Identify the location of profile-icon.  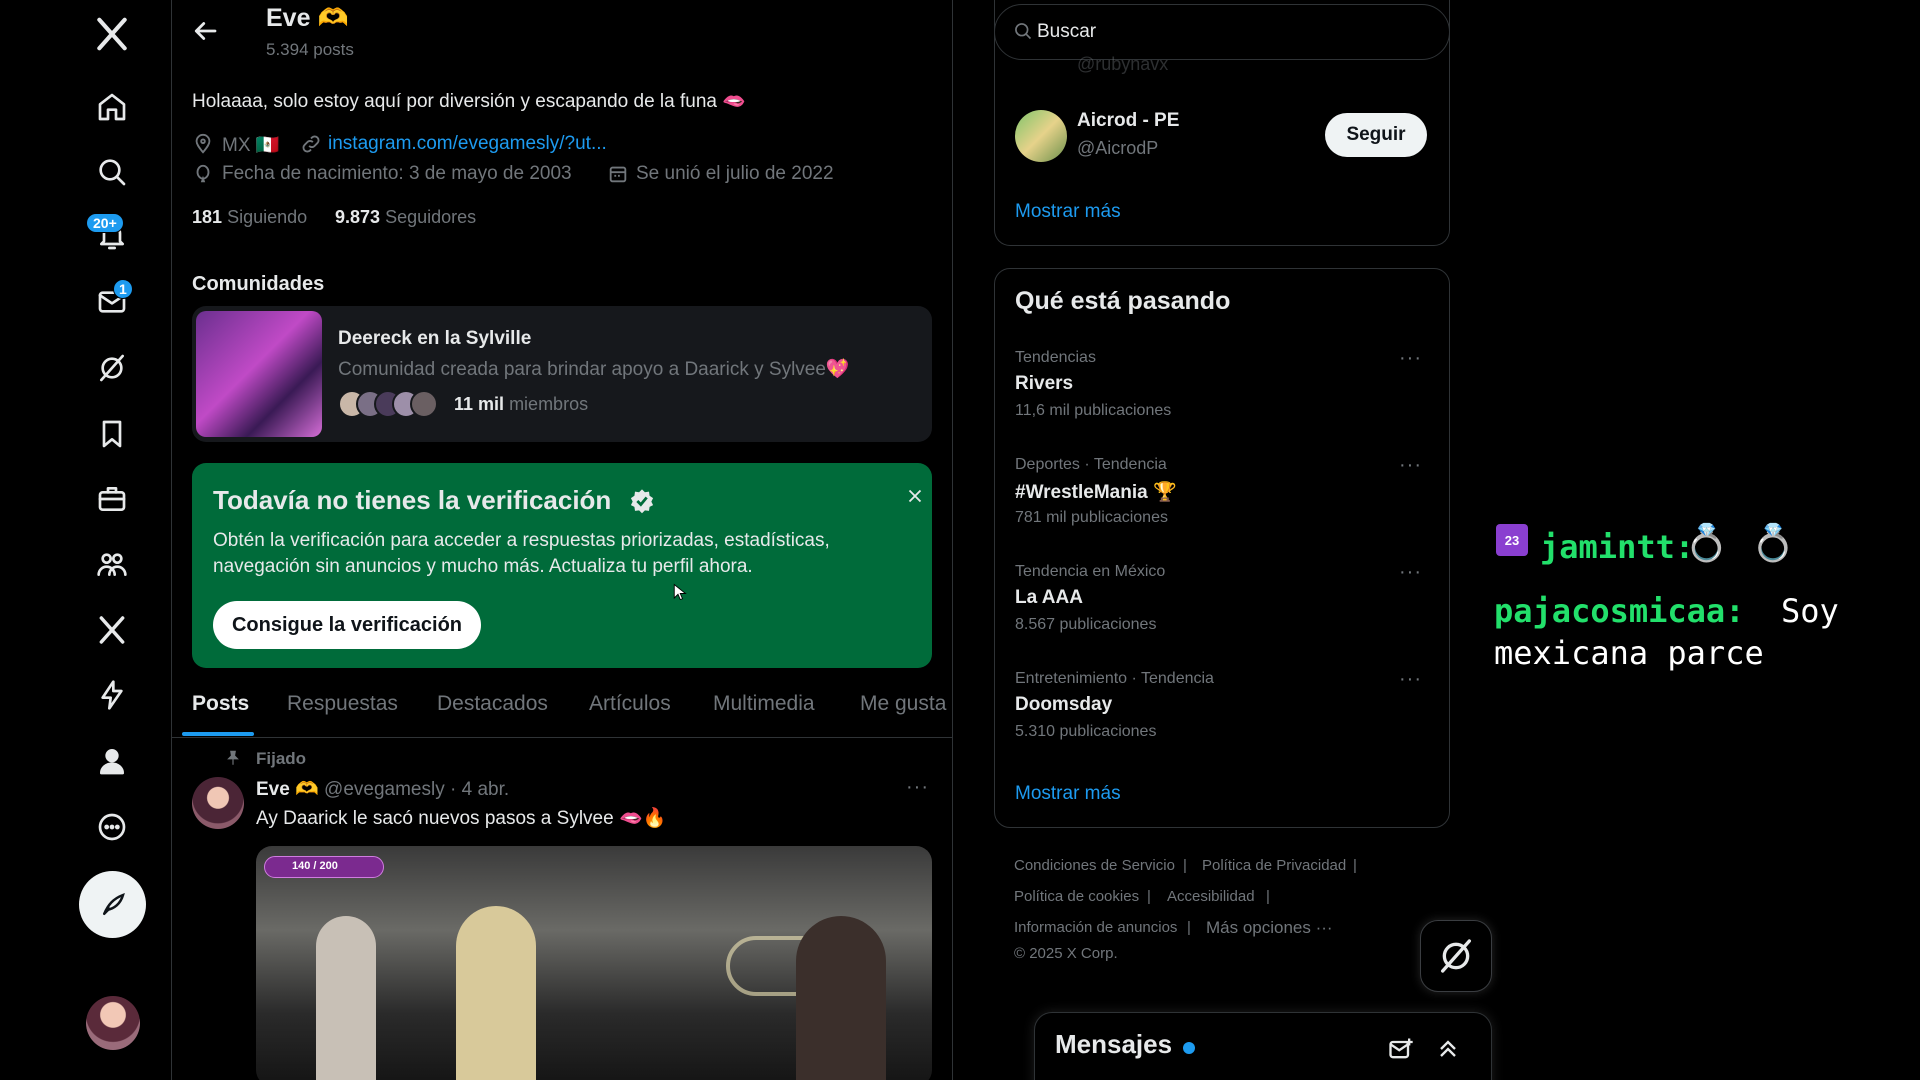
(112, 761).